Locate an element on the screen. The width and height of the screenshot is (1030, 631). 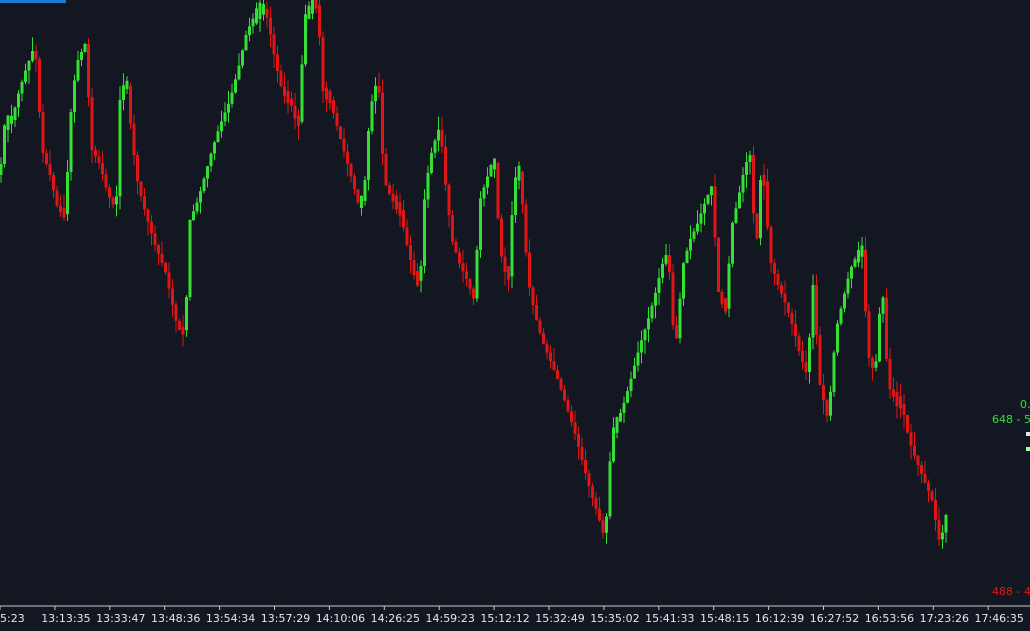
x-tick-label: 13:33:47 is located at coordinates (120, 618).